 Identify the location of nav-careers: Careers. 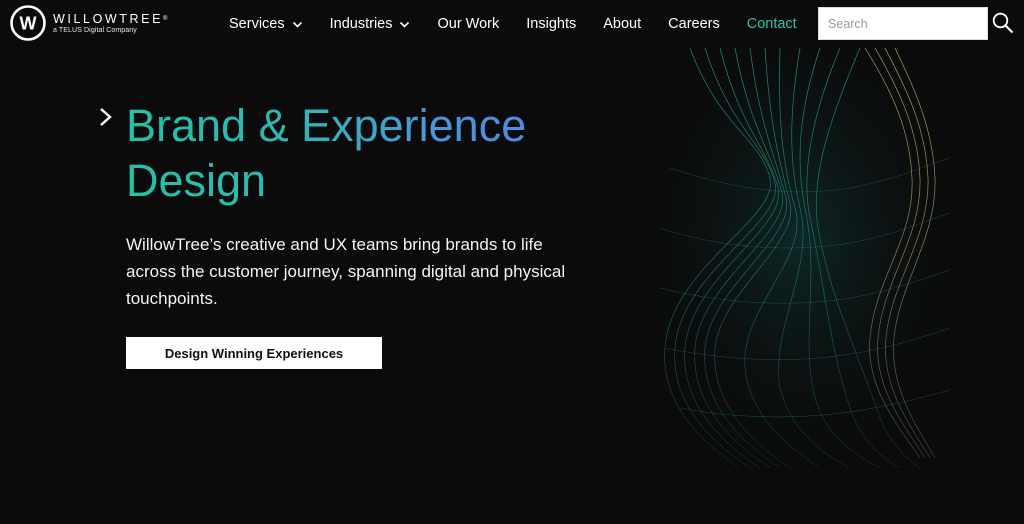
(694, 24).